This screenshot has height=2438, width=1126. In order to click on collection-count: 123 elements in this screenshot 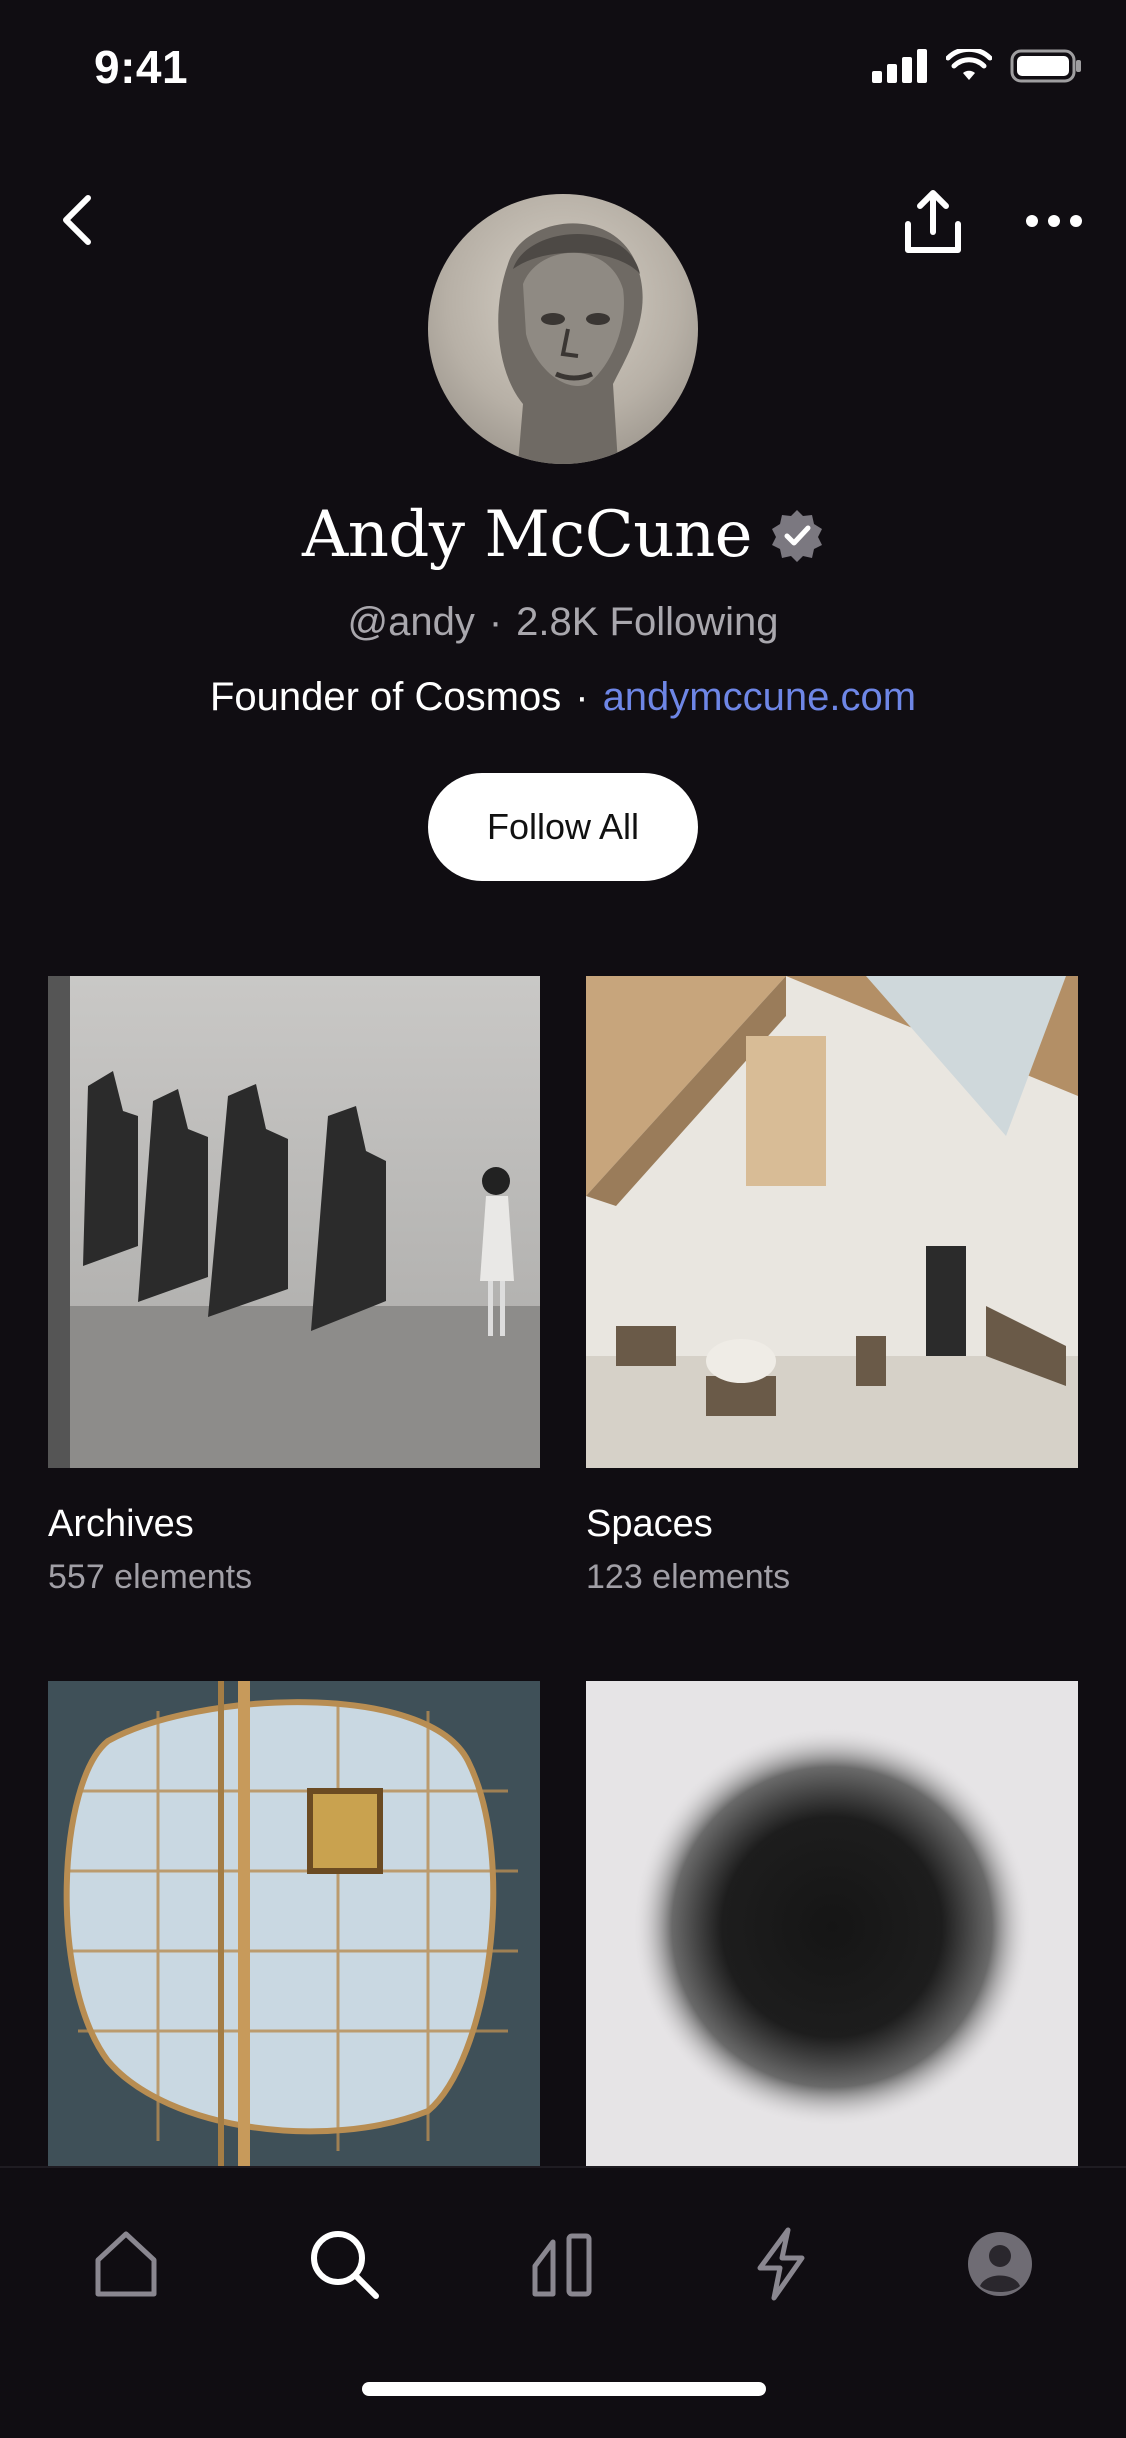, I will do `click(688, 1577)`.